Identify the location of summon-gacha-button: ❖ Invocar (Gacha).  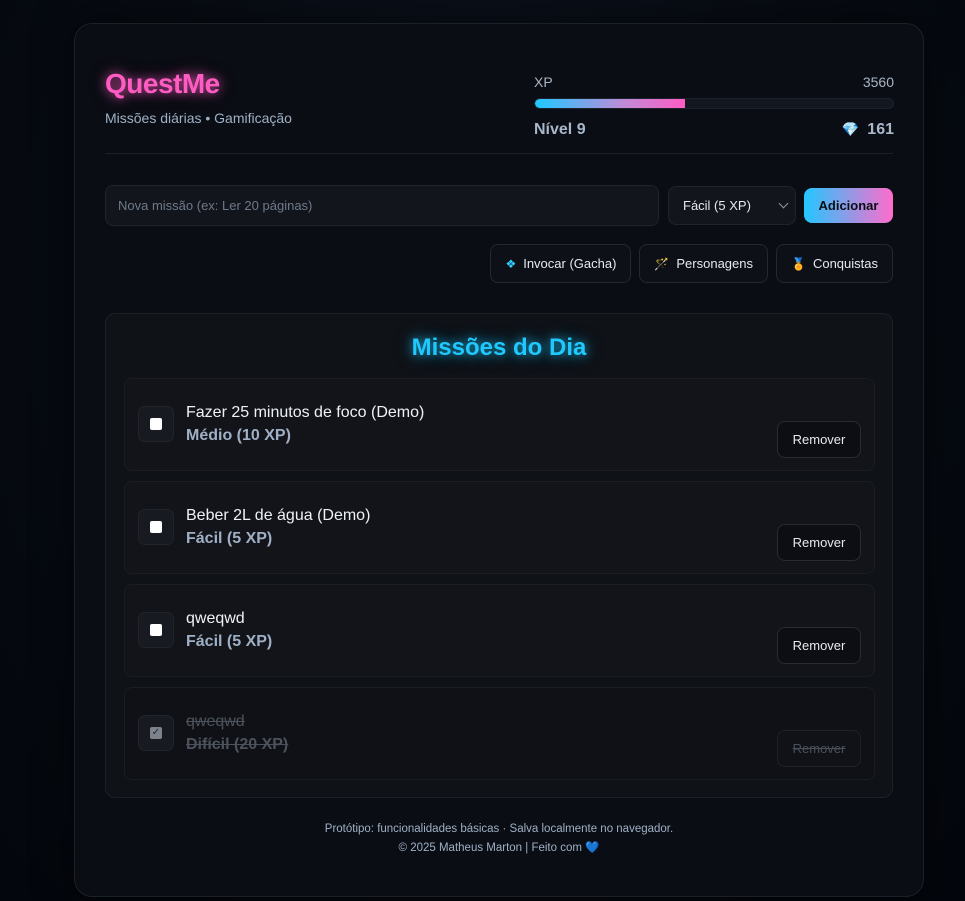
(561, 263).